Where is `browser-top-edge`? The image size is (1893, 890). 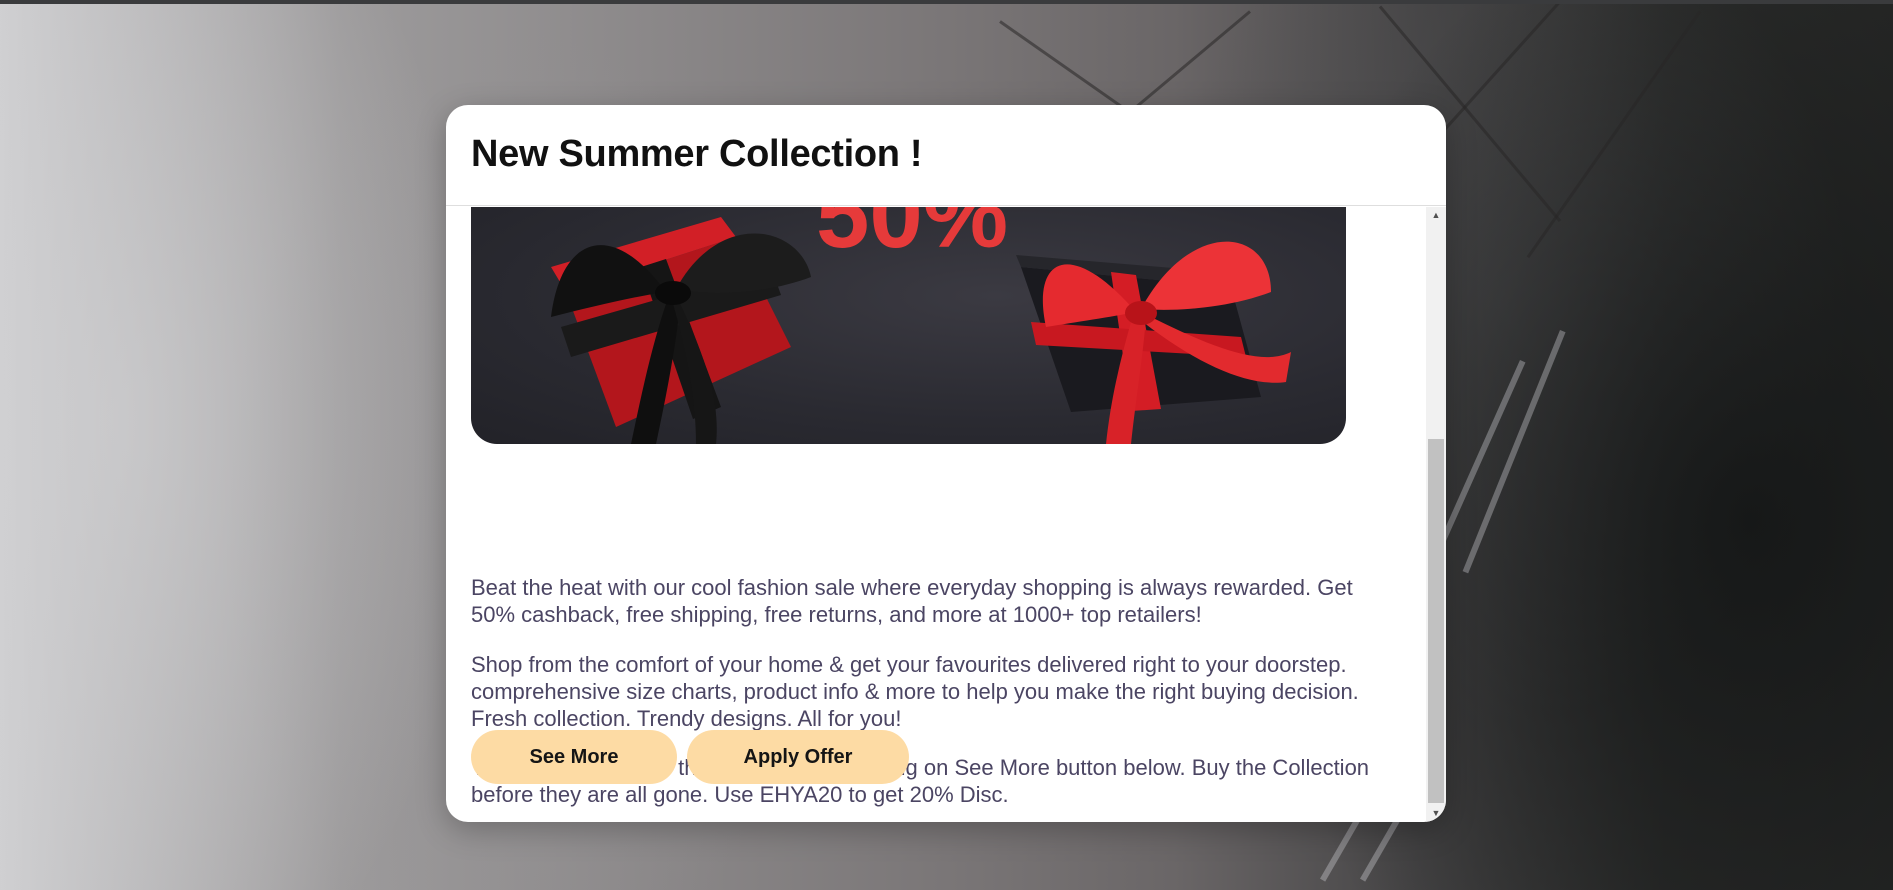 browser-top-edge is located at coordinates (946, 2).